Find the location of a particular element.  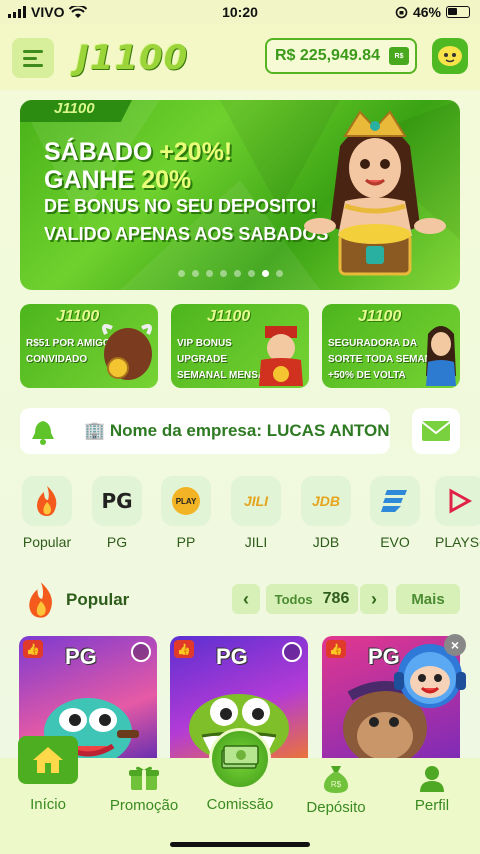

banner-line-3: DE BONUS NO SEU DEPOSITO! is located at coordinates (180, 206).